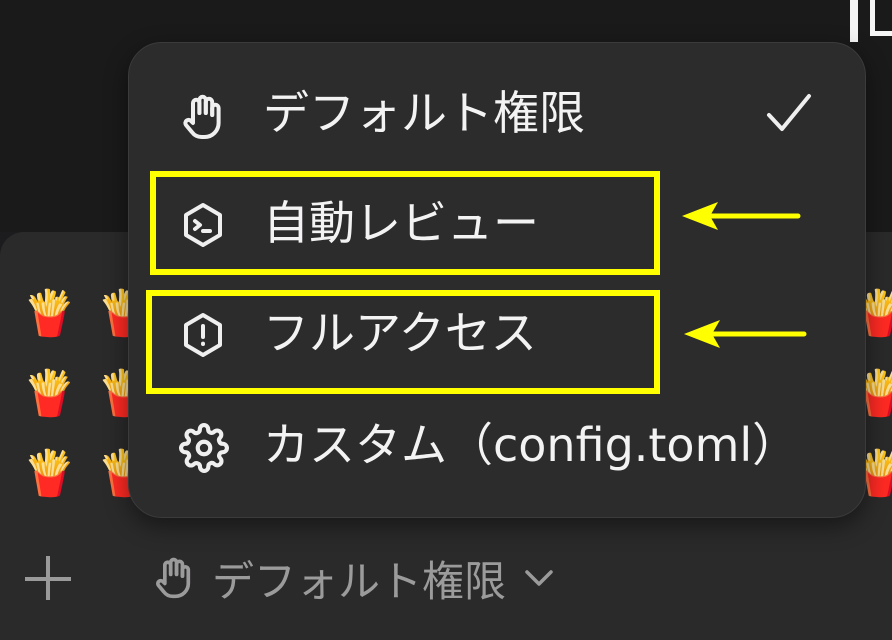  What do you see at coordinates (881, 18) in the screenshot?
I see `partial-glyph` at bounding box center [881, 18].